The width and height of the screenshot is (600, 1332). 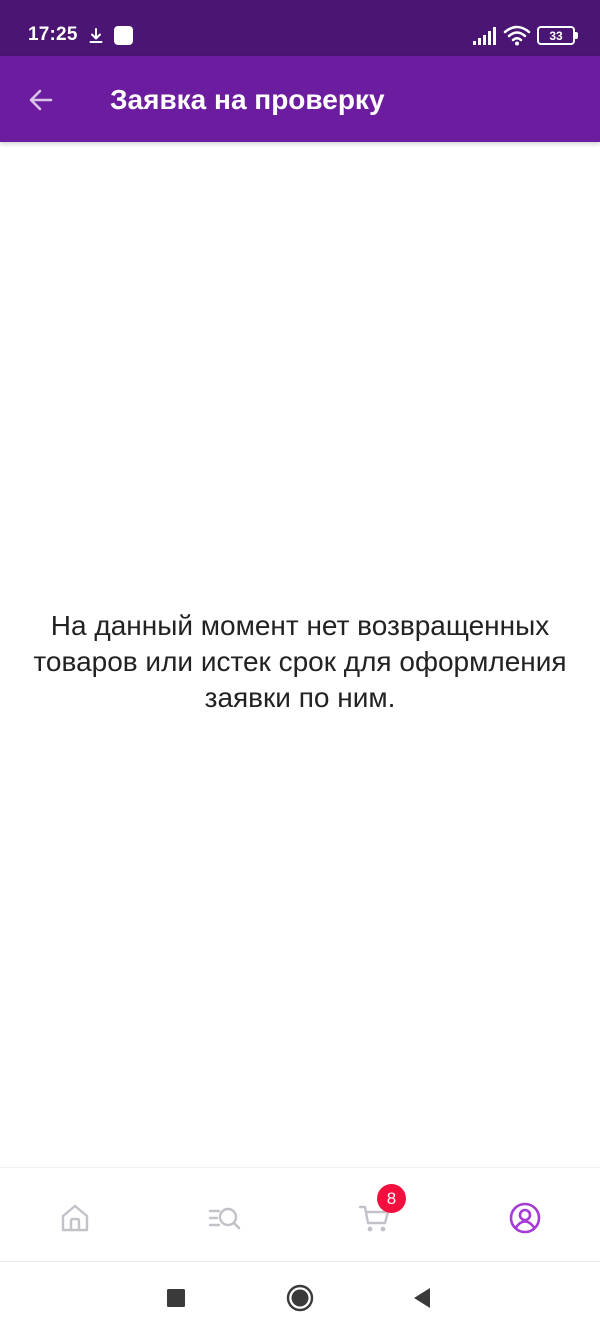 What do you see at coordinates (247, 99) in the screenshot?
I see `page-title: Заявка на проверку` at bounding box center [247, 99].